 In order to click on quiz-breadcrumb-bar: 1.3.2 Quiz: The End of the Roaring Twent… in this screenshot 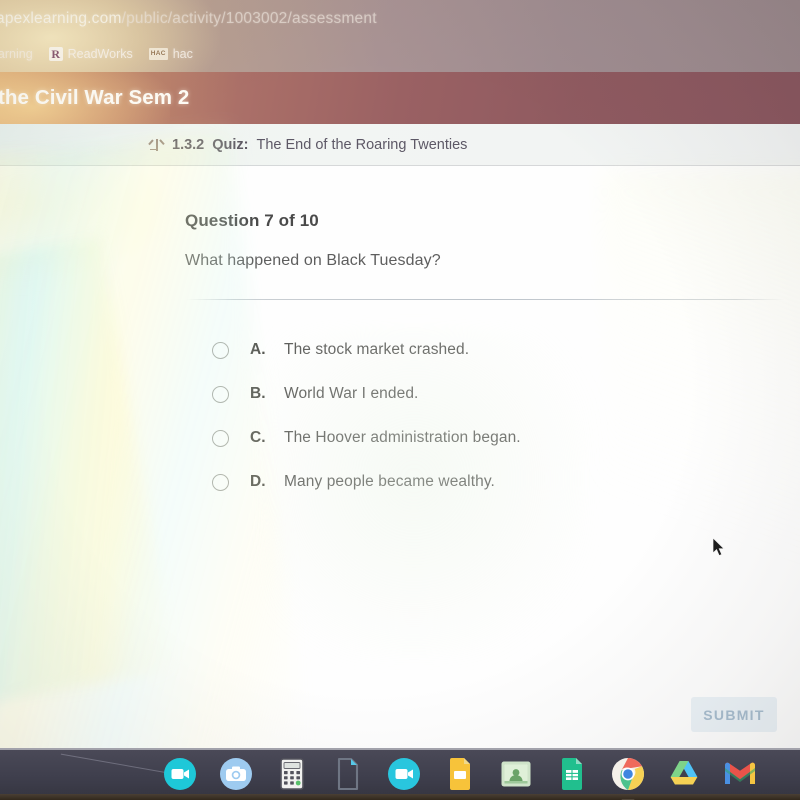, I will do `click(400, 145)`.